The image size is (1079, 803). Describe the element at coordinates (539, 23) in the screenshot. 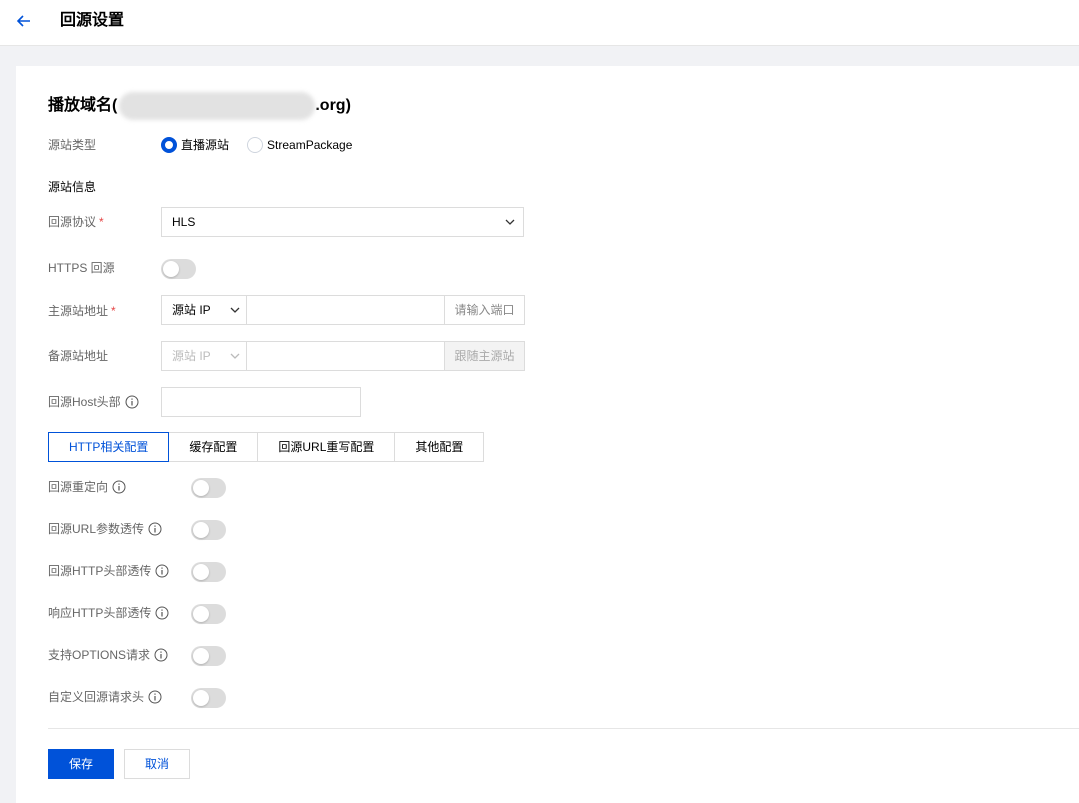

I see `top-bar: 回源设置` at that location.